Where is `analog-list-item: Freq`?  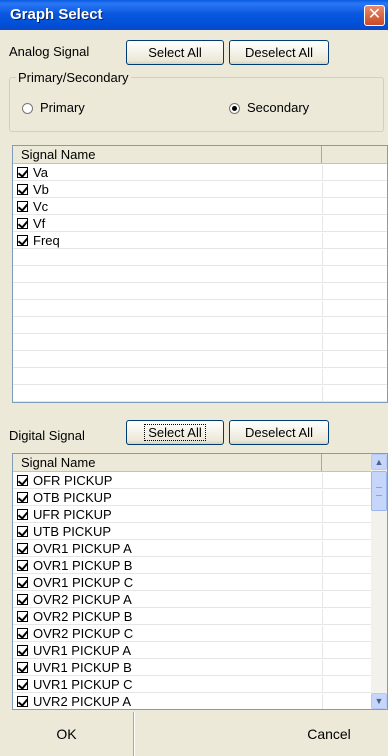
analog-list-item: Freq is located at coordinates (200, 241).